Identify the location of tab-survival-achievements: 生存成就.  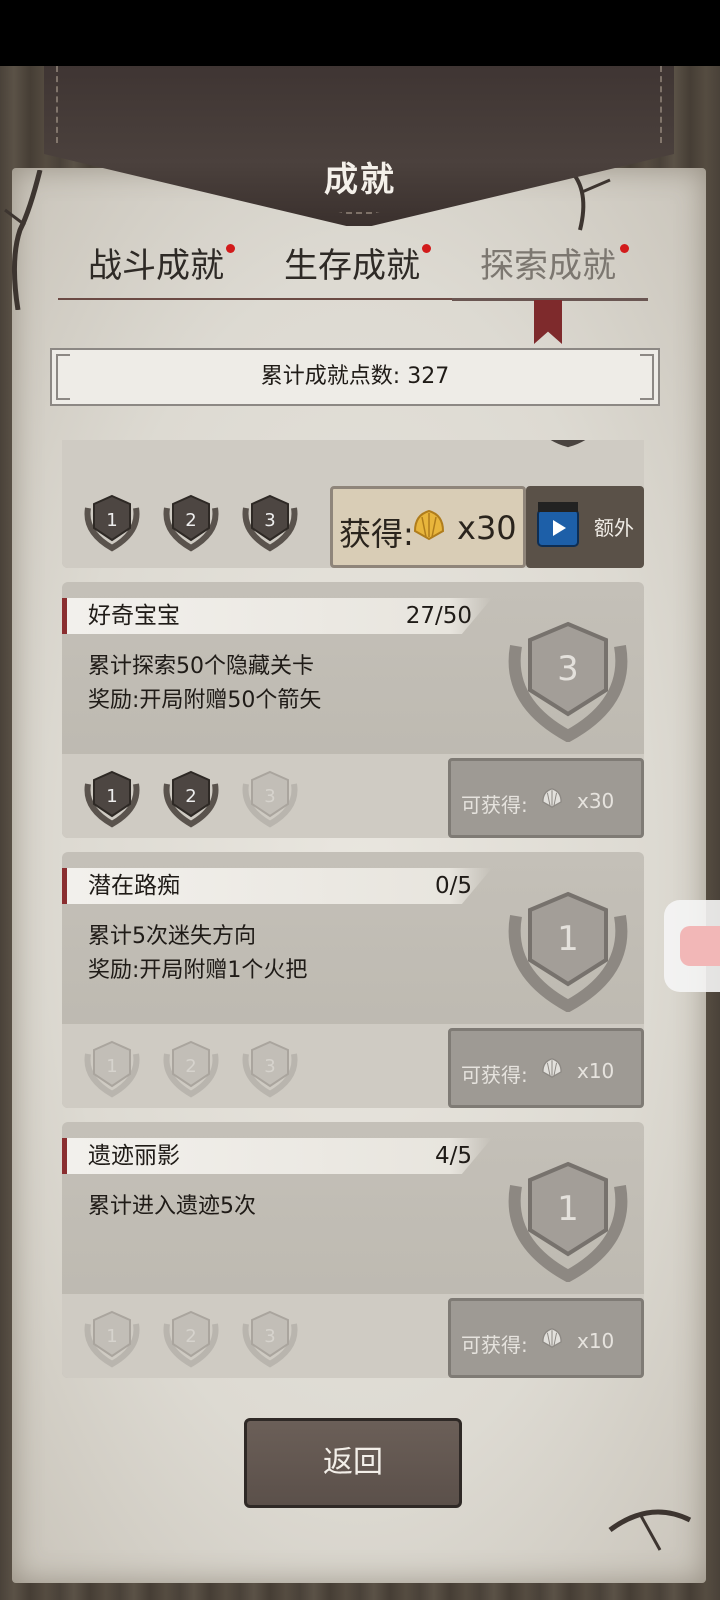
(352, 267).